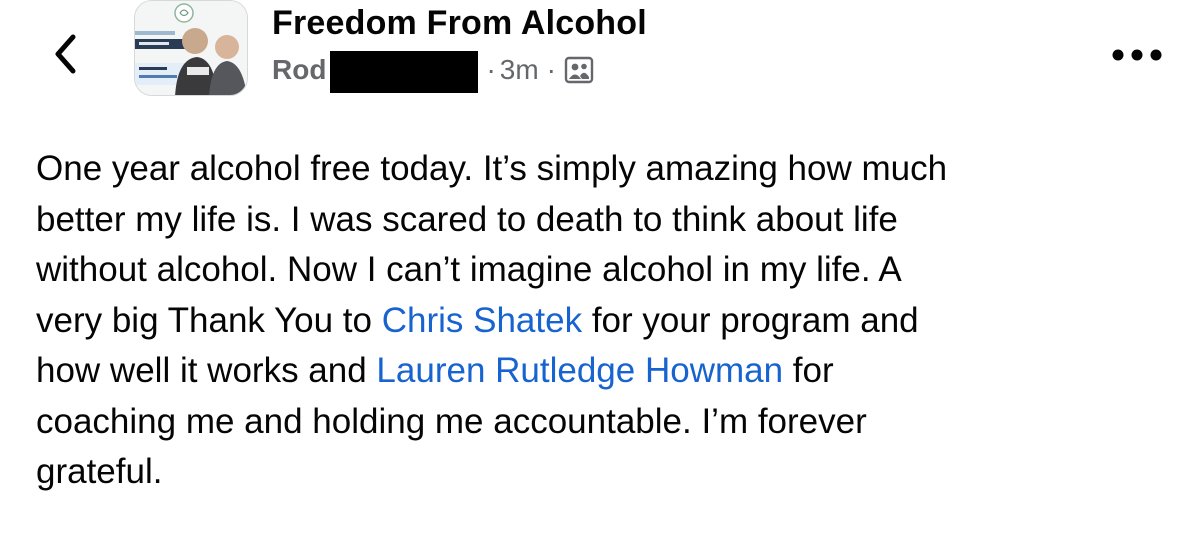 This screenshot has height=541, width=1200. I want to click on group-avatar-image, so click(191, 48).